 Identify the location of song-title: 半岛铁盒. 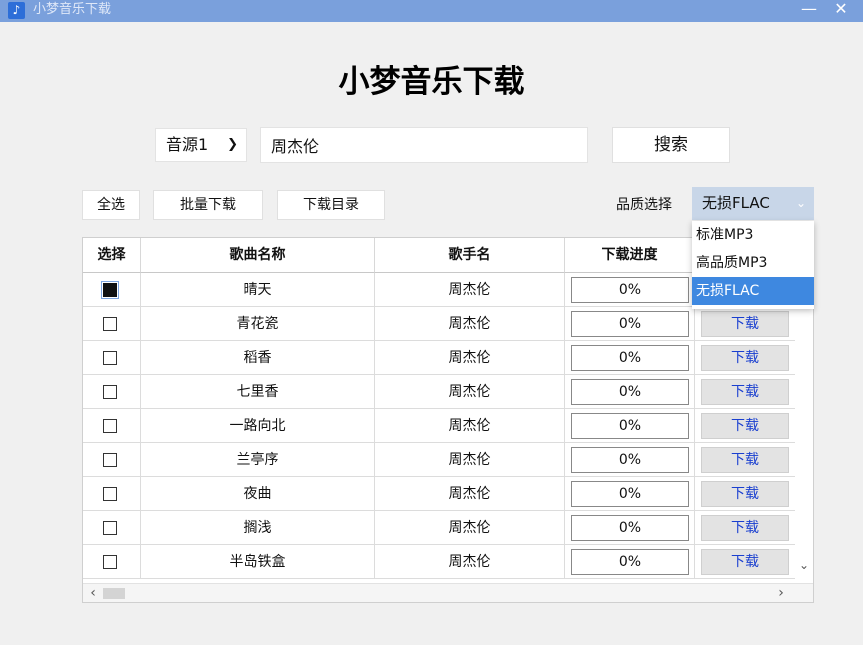
(258, 562).